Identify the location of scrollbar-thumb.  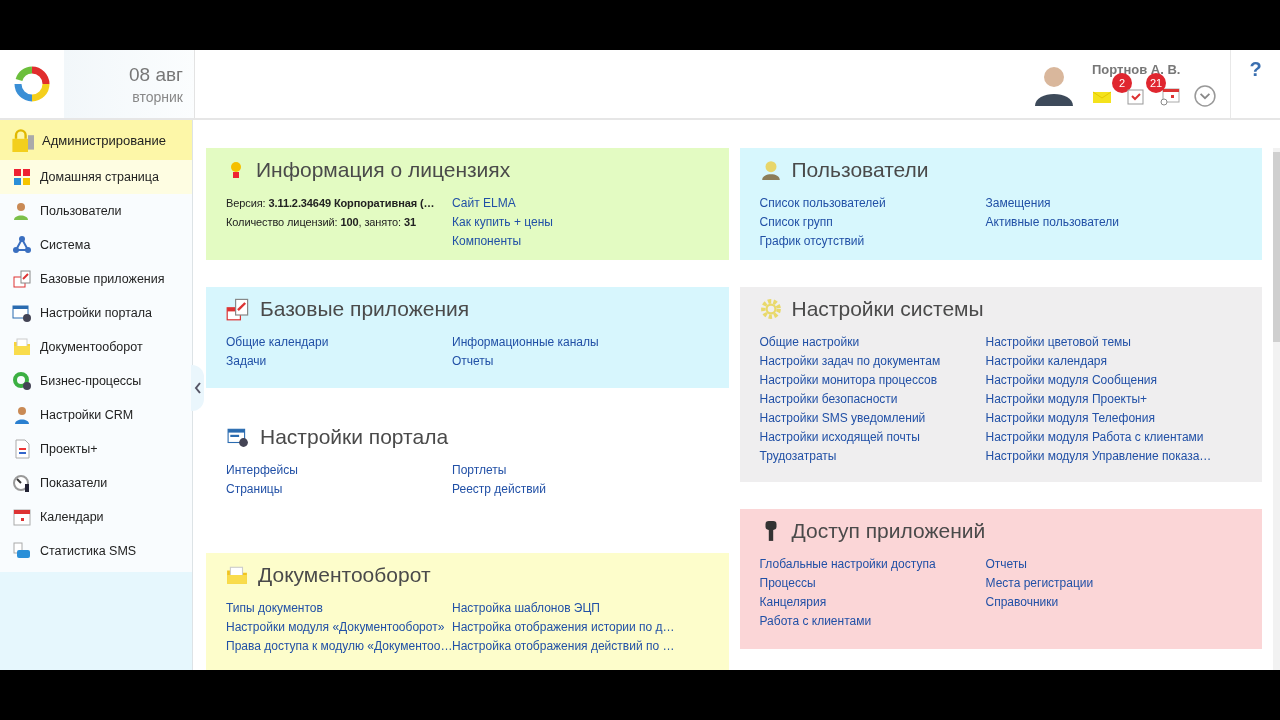
(1276, 247).